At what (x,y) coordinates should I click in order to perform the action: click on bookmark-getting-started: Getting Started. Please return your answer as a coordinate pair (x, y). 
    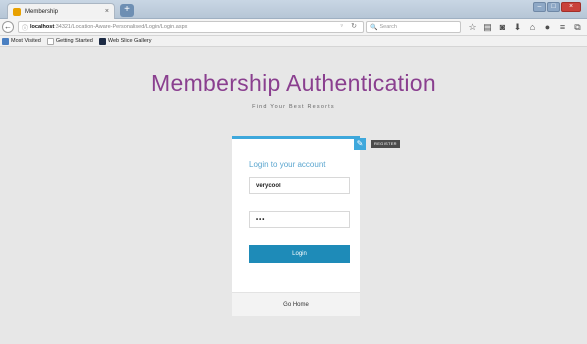
    Looking at the image, I should click on (69, 41).